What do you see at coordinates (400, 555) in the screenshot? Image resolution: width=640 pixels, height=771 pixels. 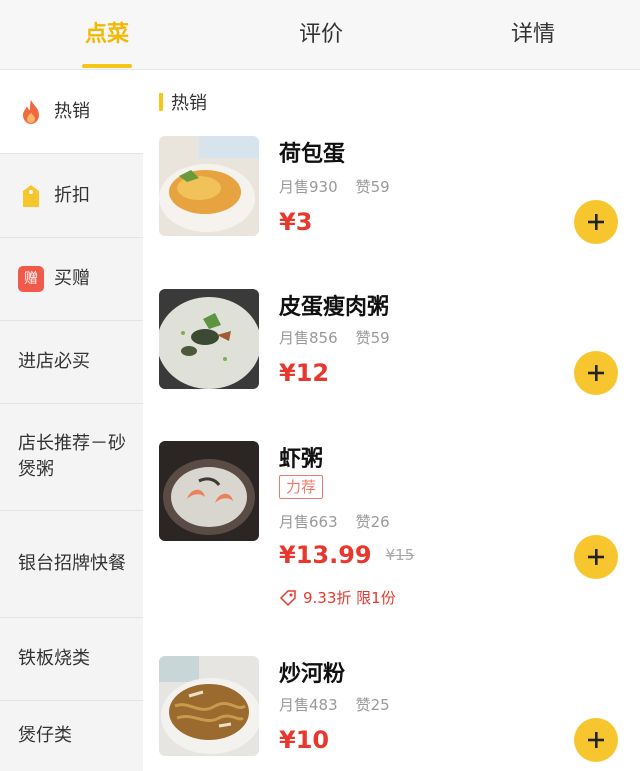 I see `original-price: ¥15` at bounding box center [400, 555].